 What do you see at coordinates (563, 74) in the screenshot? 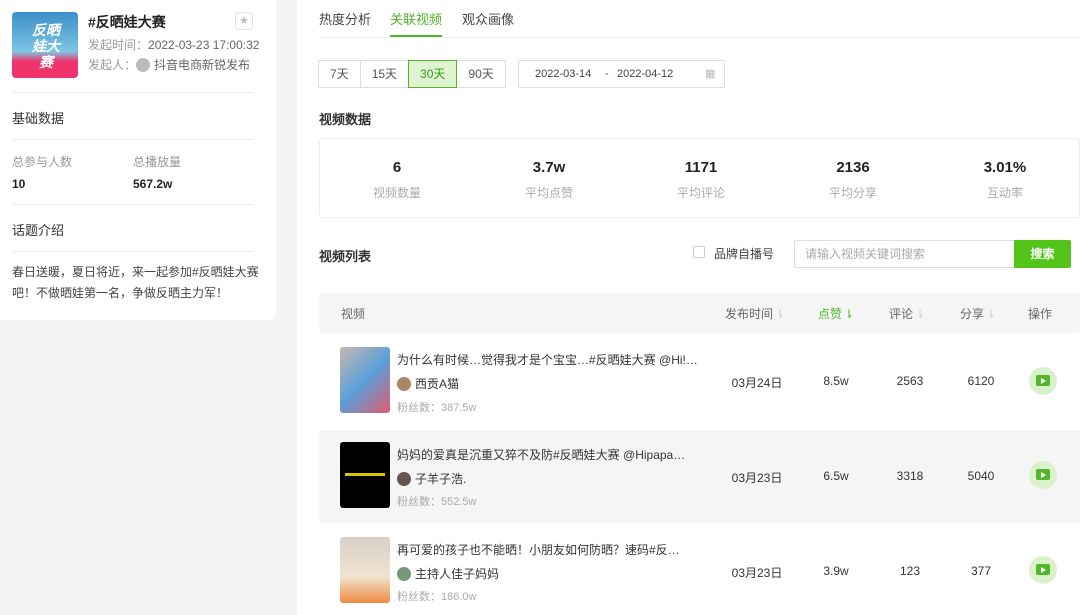
I see `start-date: 2022-03-14` at bounding box center [563, 74].